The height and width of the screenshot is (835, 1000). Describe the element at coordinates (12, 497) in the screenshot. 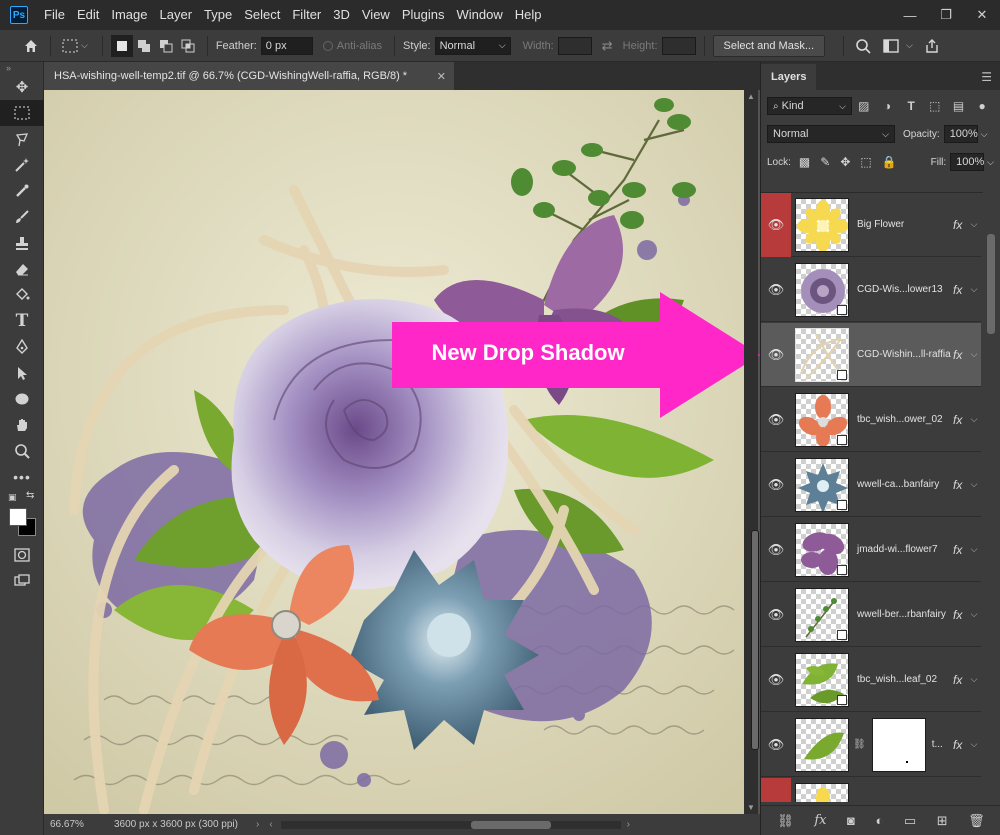

I see `default-colors-icon: ▣` at that location.